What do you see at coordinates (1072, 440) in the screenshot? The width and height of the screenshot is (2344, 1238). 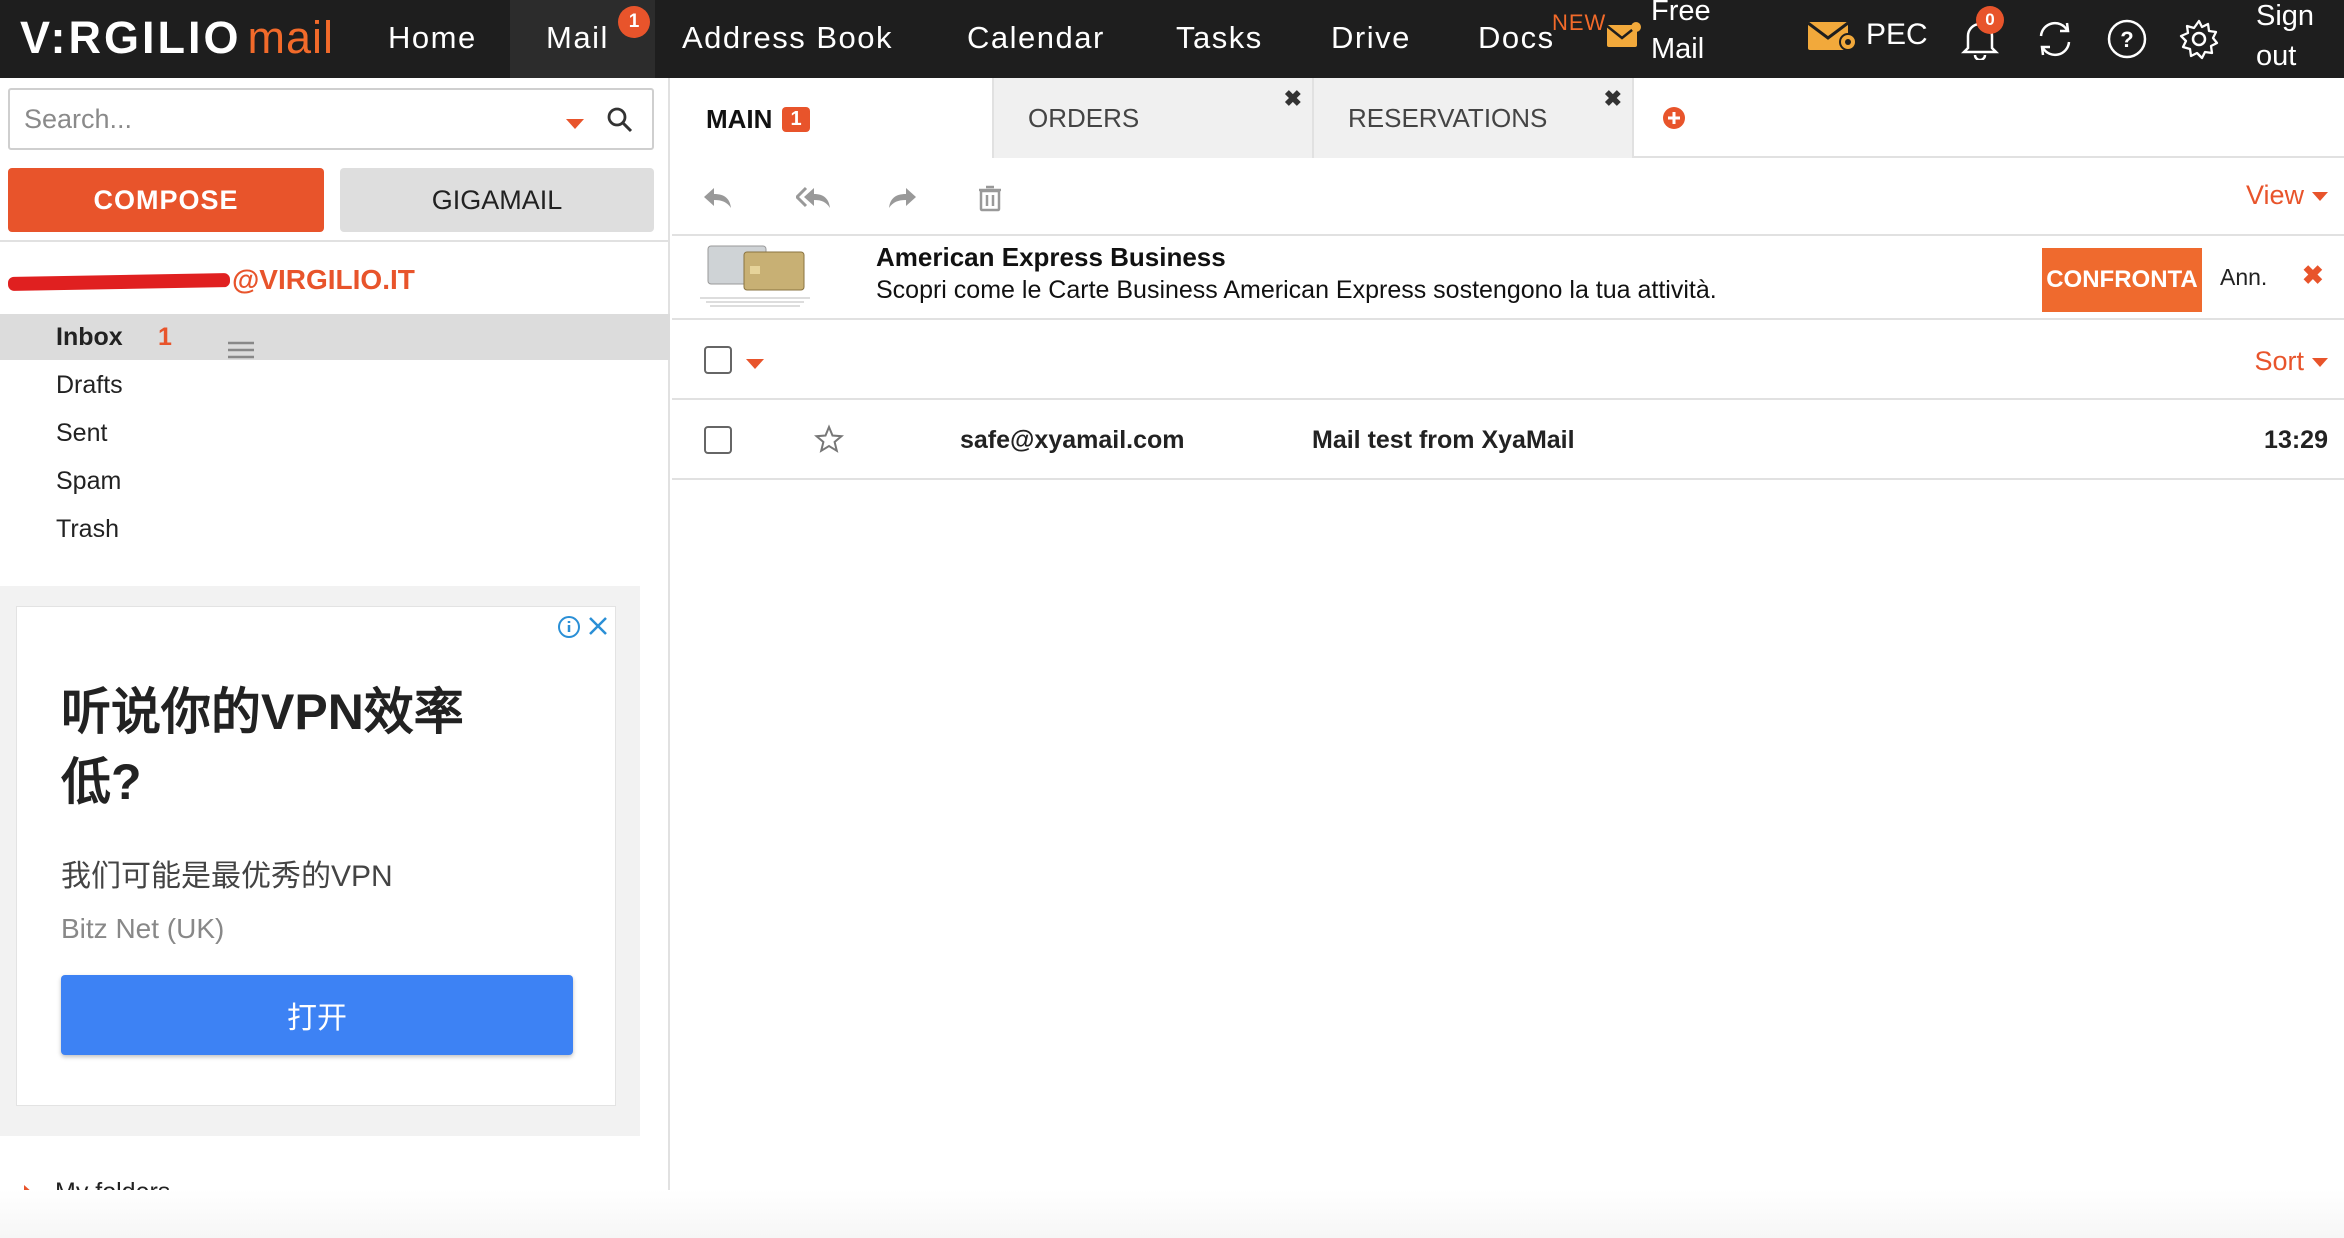 I see `message-sender: safe@xyamail.com` at bounding box center [1072, 440].